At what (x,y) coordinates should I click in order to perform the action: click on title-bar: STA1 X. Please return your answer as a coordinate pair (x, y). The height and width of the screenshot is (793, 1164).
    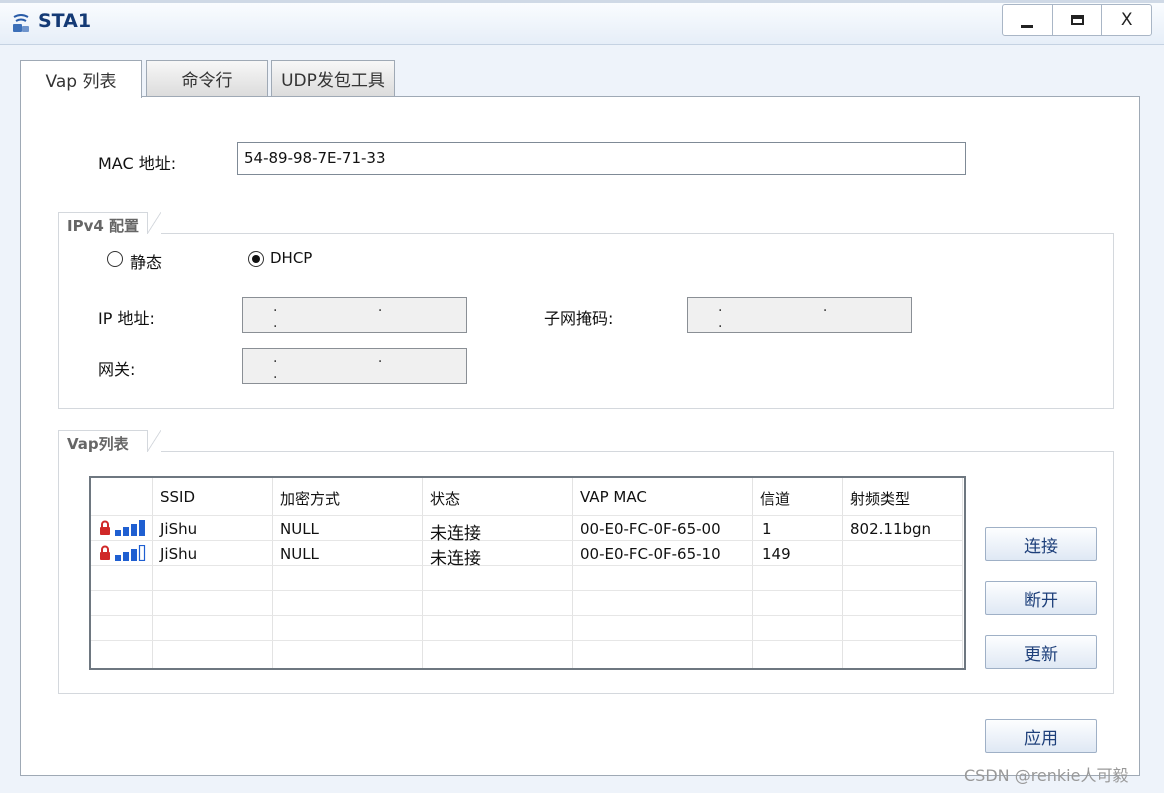
    Looking at the image, I should click on (582, 22).